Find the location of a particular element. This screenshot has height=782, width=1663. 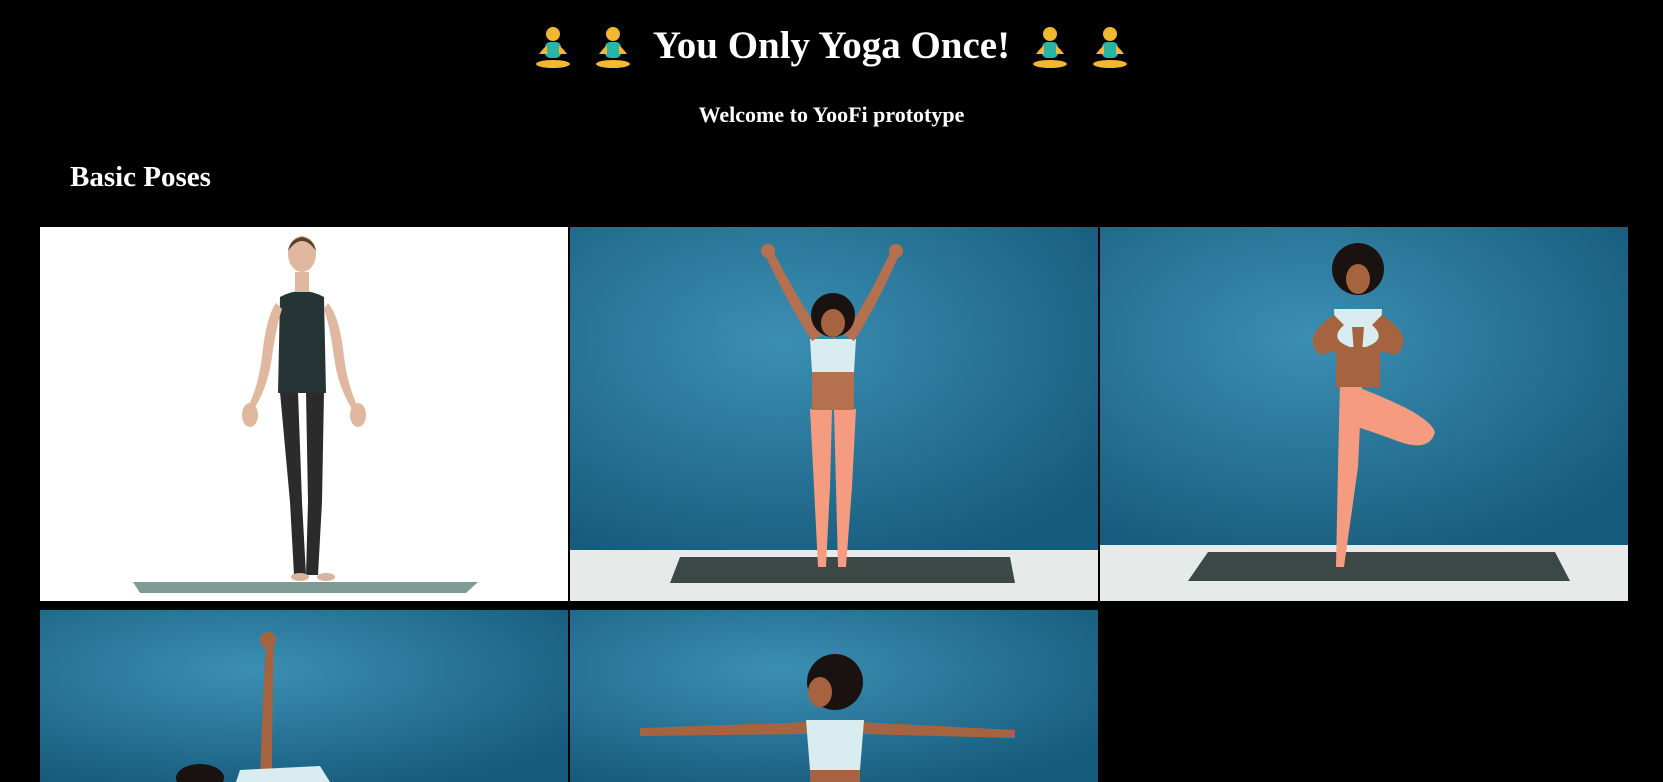

pose-card-side-plank is located at coordinates (304, 696).